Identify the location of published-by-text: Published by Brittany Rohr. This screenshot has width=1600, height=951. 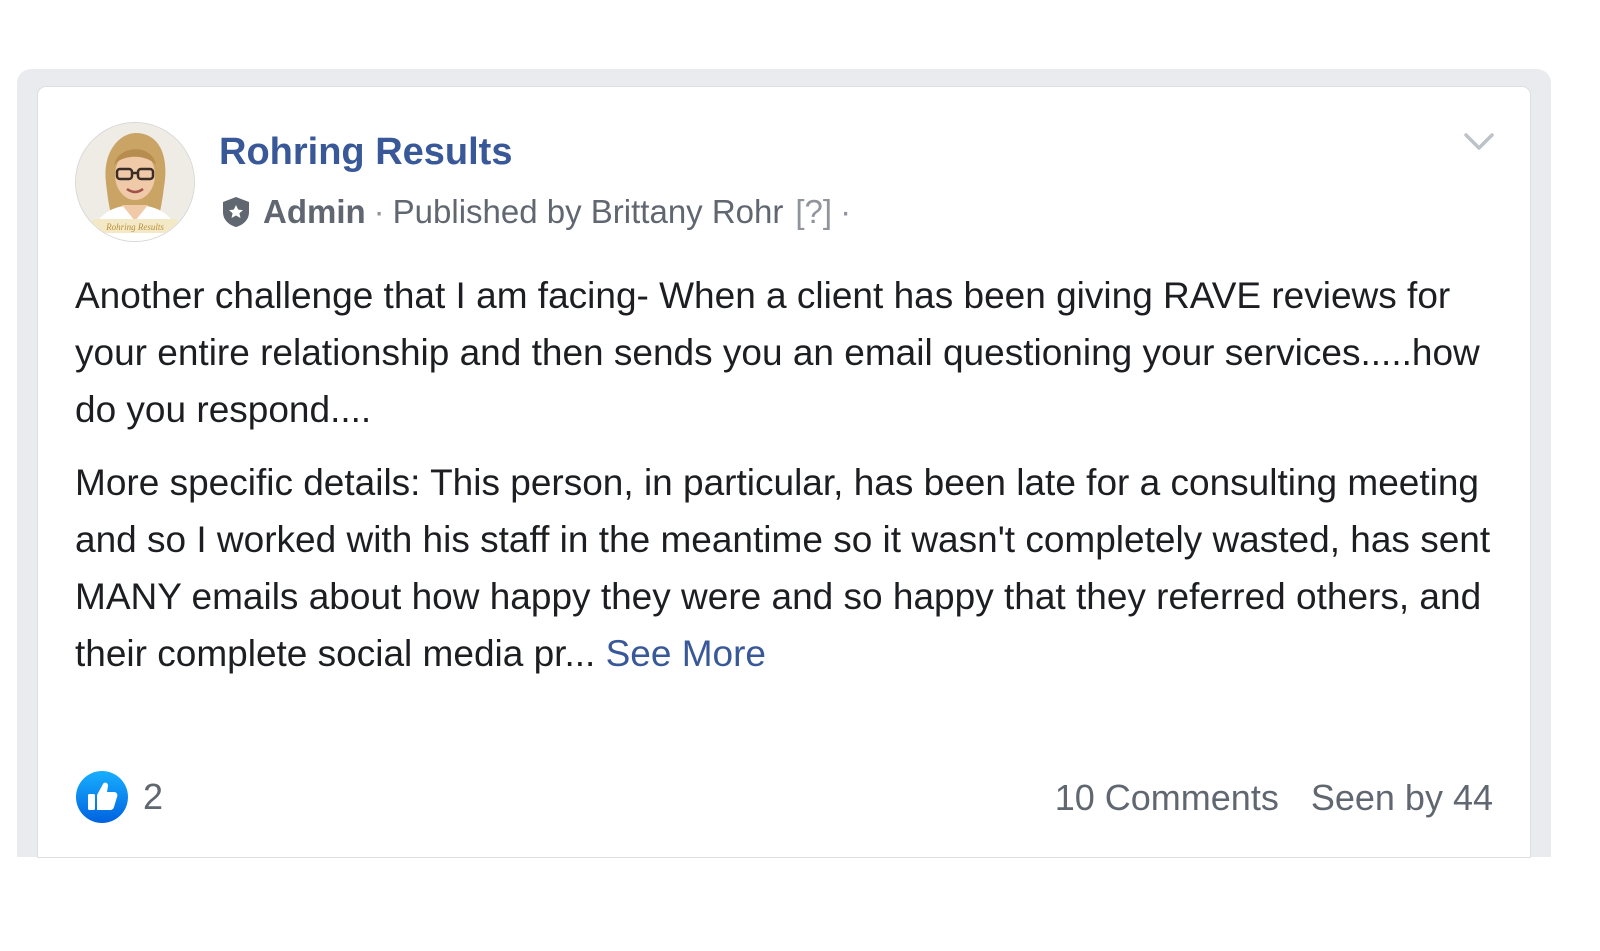
(588, 212).